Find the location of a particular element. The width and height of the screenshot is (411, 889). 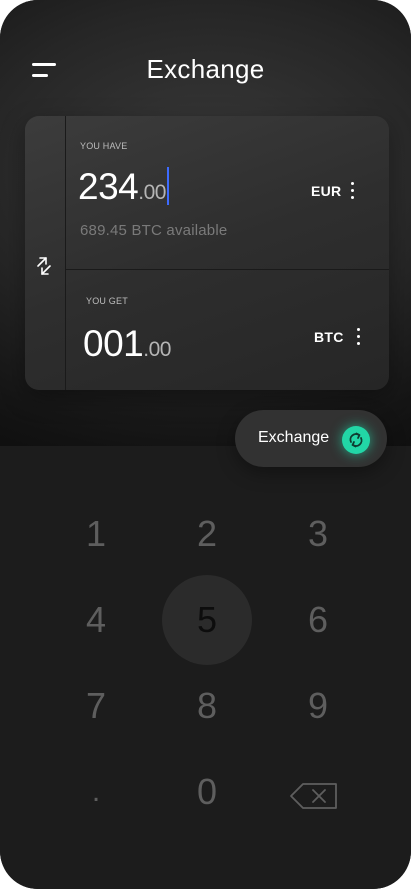

backspace-icon is located at coordinates (314, 796).